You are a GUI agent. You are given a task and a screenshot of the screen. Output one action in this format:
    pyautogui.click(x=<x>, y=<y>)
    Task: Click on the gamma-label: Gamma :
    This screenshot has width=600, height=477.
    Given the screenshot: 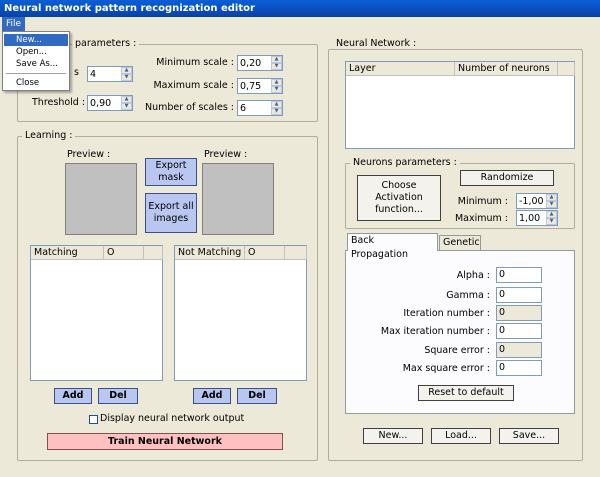 What is the action you would take?
    pyautogui.click(x=468, y=295)
    